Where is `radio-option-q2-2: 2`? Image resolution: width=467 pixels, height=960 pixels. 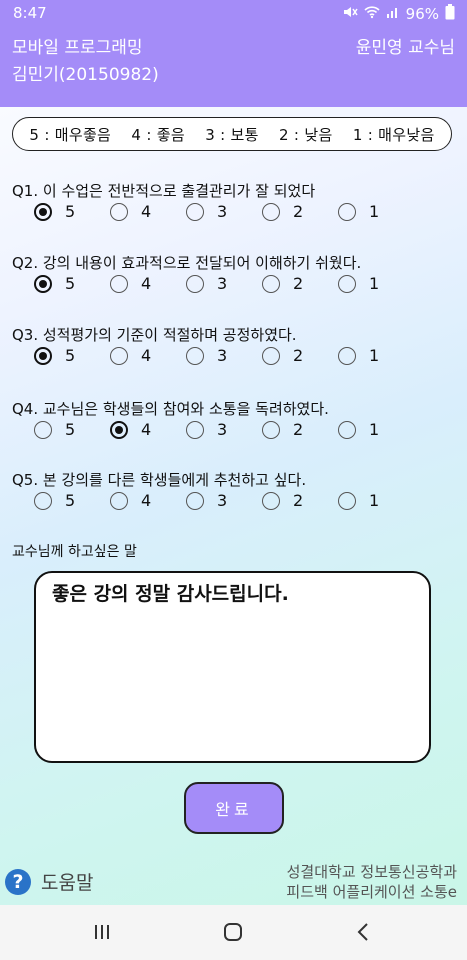
radio-option-q2-2: 2 is located at coordinates (282, 283).